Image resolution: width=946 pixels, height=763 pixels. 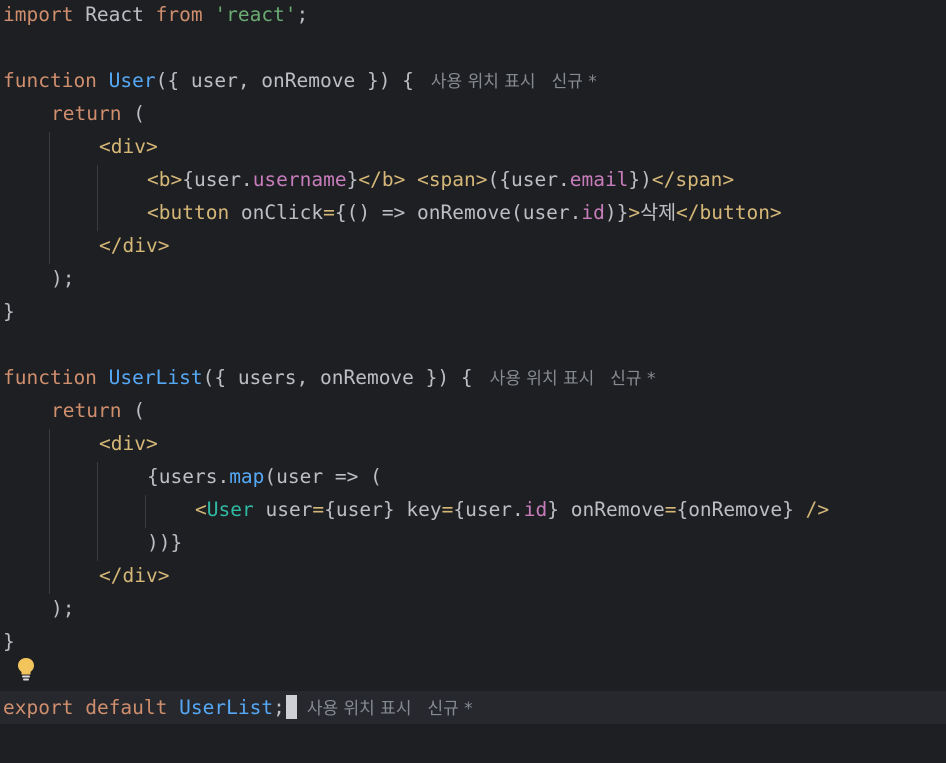 I want to click on code-line-19: );, so click(x=473, y=608).